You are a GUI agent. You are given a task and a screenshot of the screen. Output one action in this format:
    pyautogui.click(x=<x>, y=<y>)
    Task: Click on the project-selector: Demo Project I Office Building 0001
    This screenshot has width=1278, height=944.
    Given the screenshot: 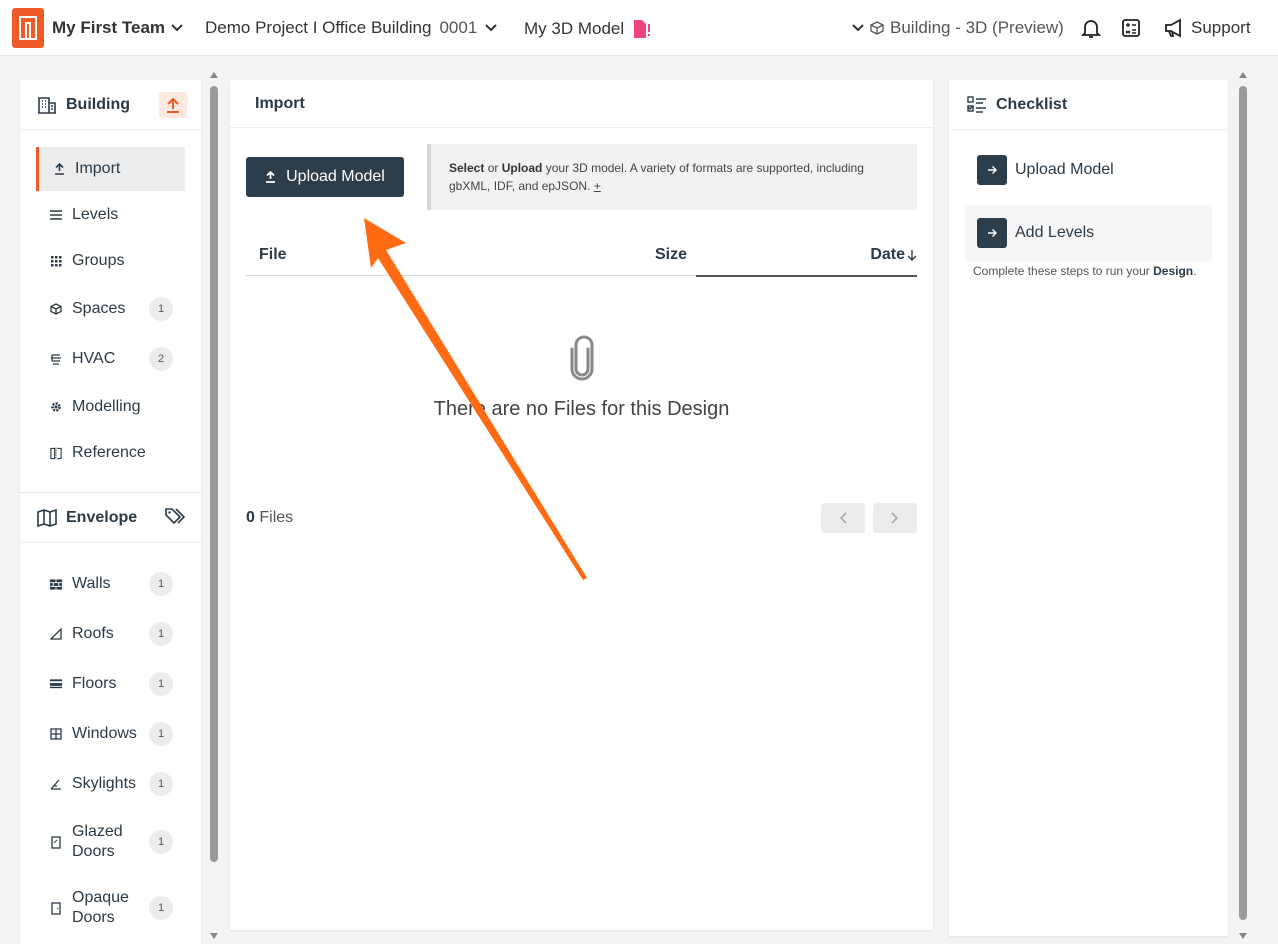 What is the action you would take?
    pyautogui.click(x=351, y=28)
    